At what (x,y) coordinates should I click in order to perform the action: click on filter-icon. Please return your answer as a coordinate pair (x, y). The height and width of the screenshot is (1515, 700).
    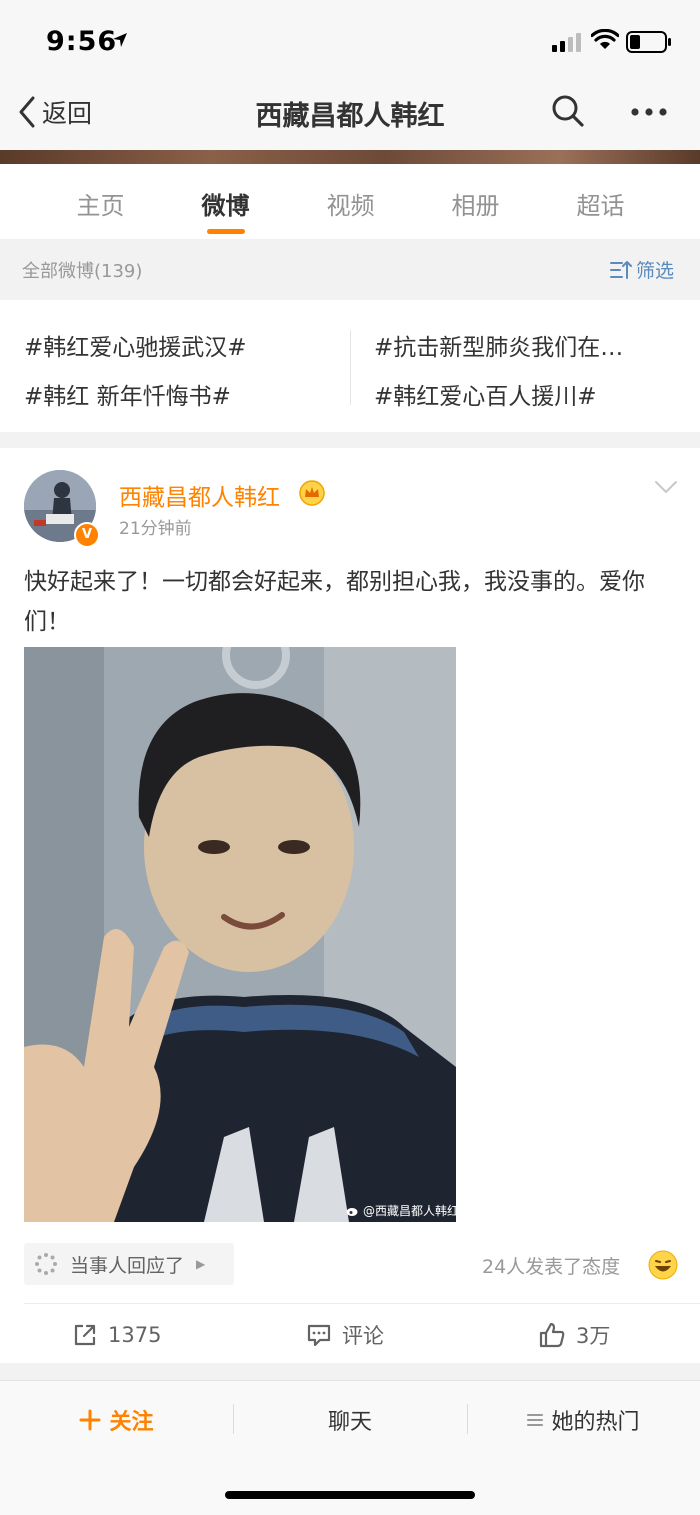
    Looking at the image, I should click on (621, 269).